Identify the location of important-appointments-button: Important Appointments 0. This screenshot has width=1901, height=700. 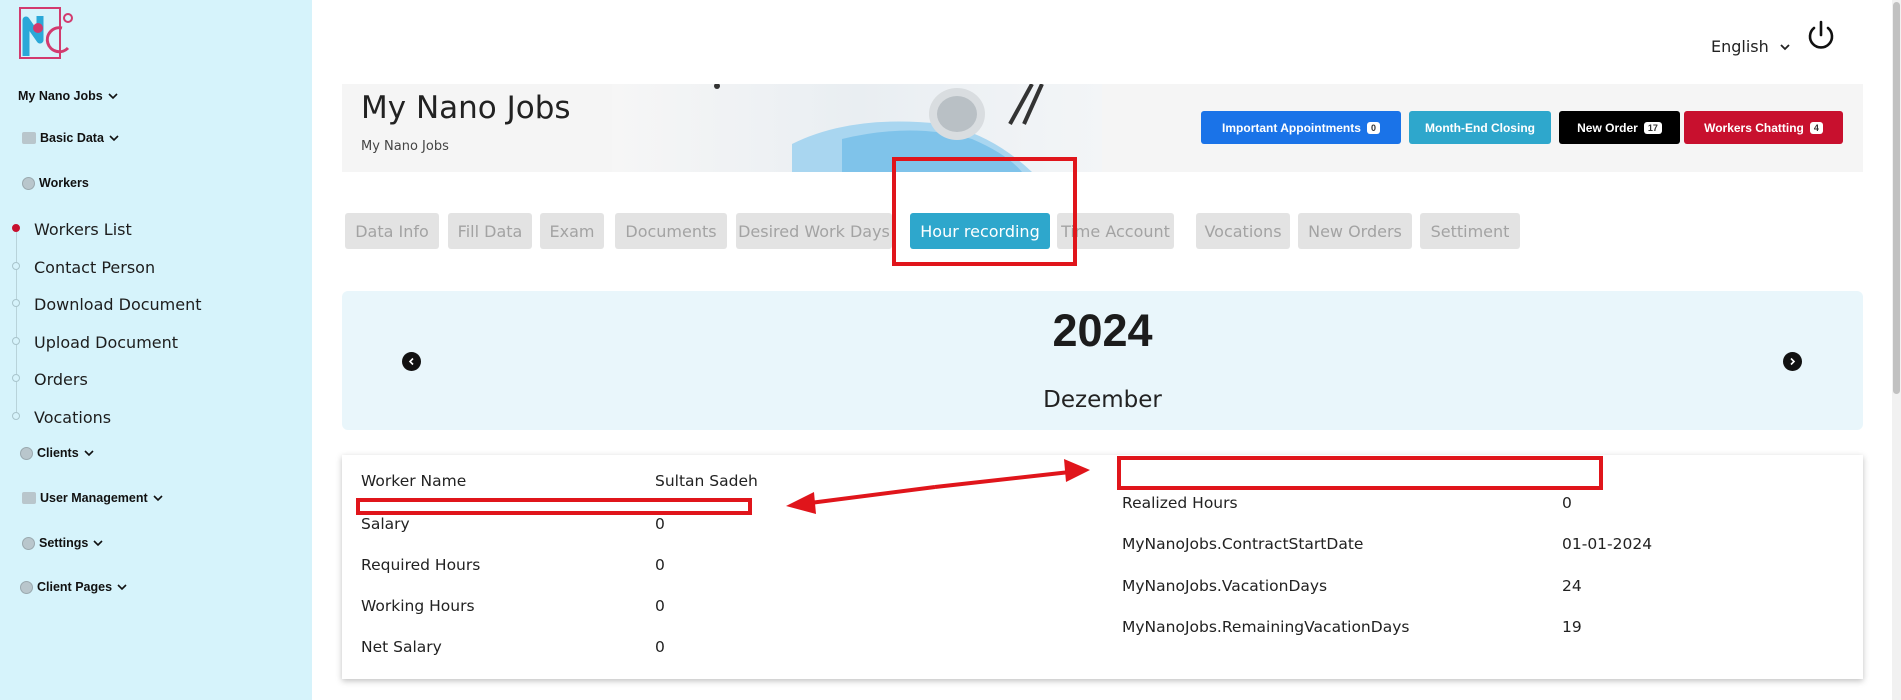
(1301, 127).